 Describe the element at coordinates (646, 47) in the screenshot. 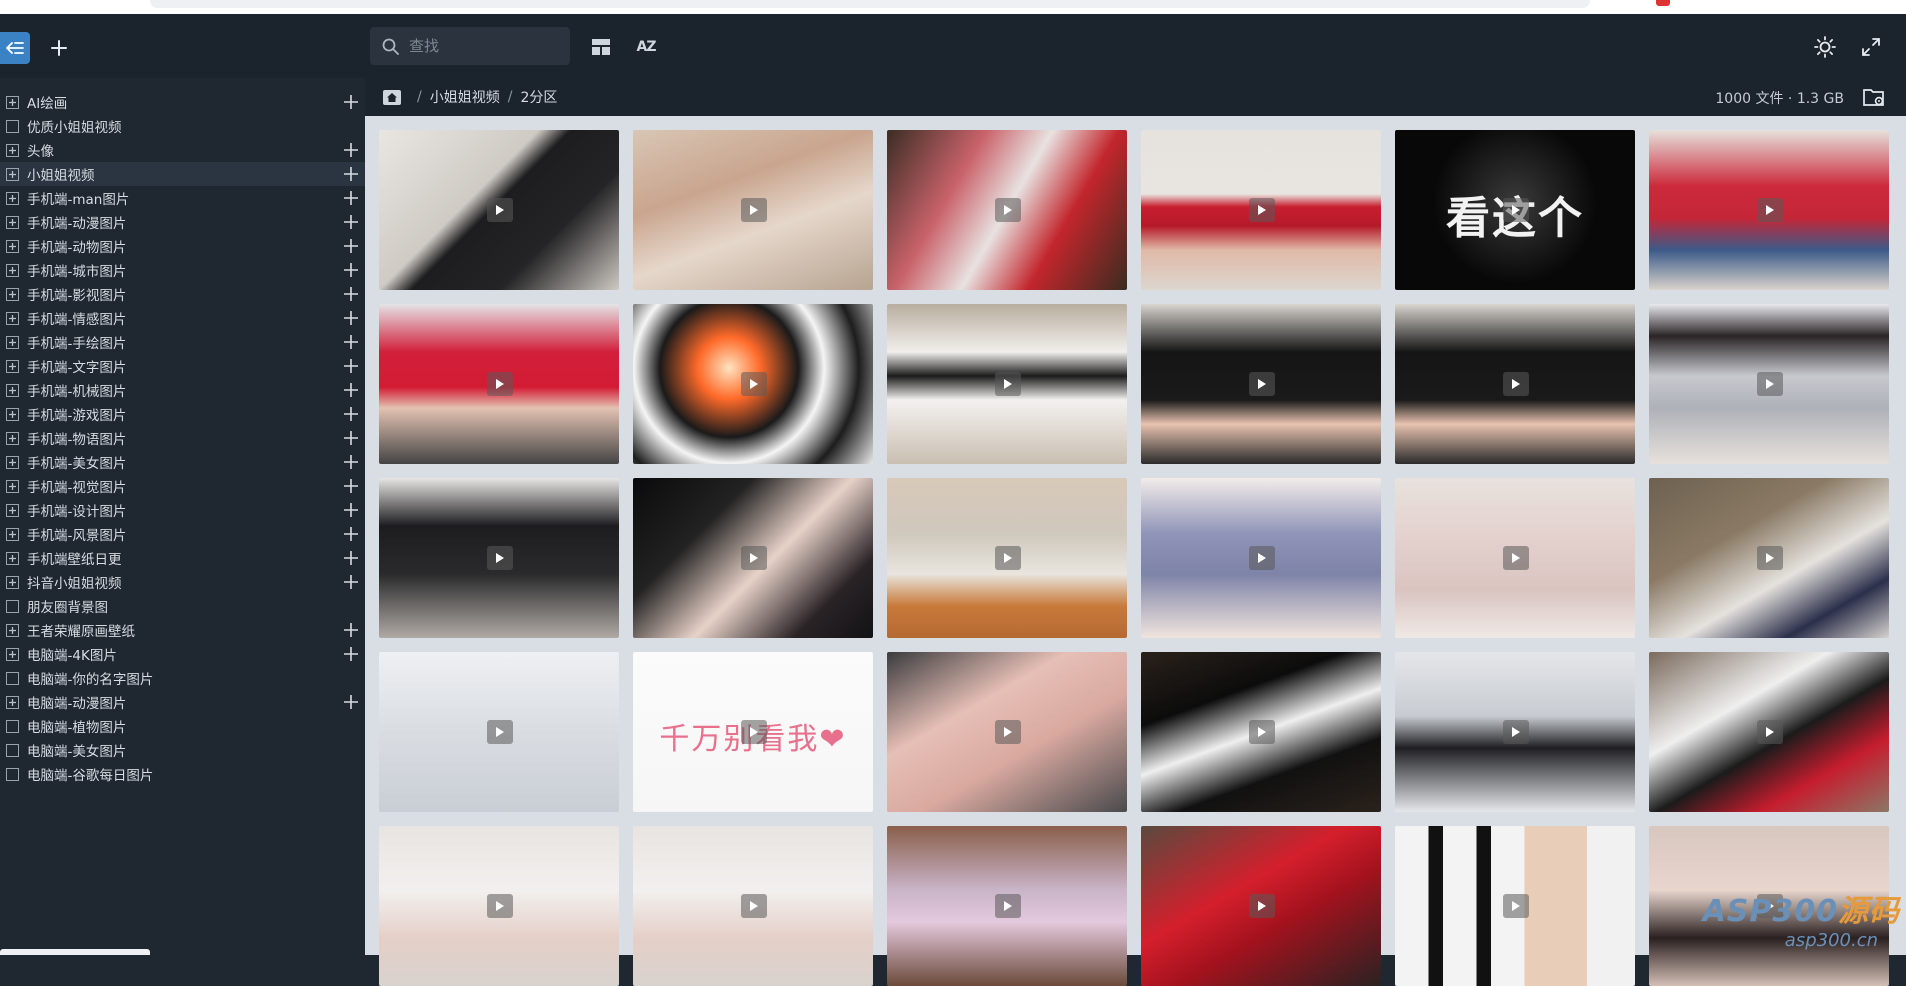

I see `sort-button: AZ` at that location.